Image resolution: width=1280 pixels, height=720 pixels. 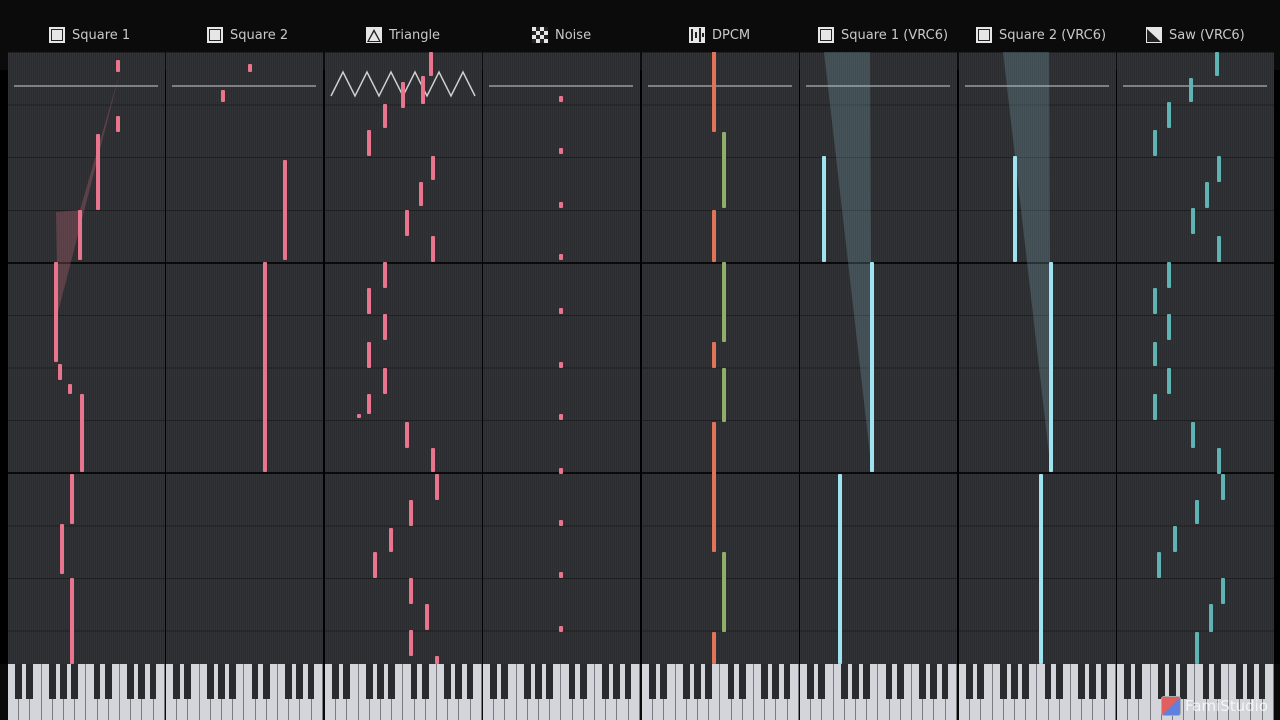 What do you see at coordinates (719, 35) in the screenshot?
I see `channel-label-4: DPCM` at bounding box center [719, 35].